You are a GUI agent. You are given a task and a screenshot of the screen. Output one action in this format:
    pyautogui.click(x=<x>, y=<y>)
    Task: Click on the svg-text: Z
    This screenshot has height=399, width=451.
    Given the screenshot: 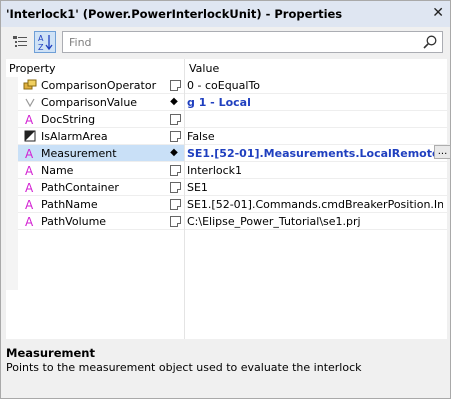 What is the action you would take?
    pyautogui.click(x=41, y=47)
    